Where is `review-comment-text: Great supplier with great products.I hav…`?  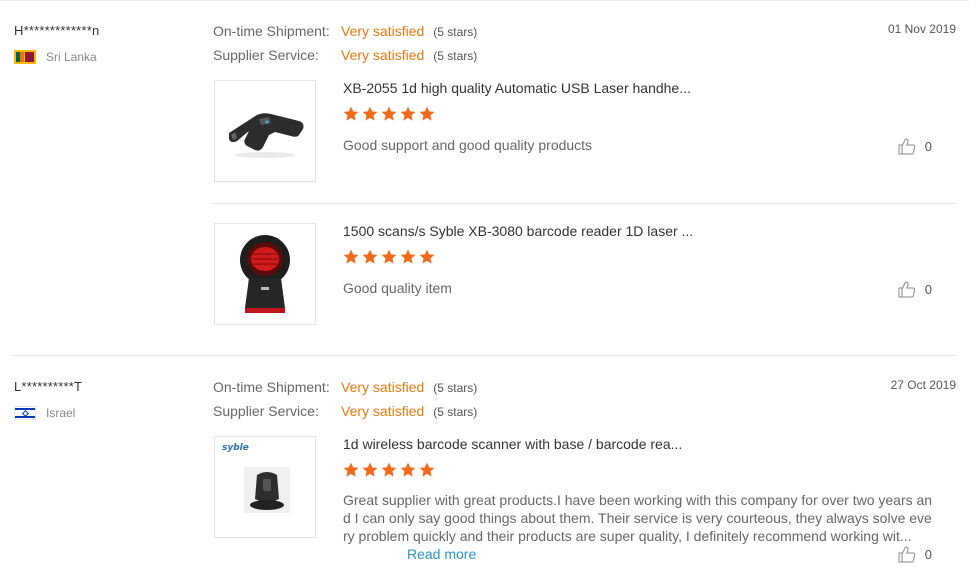
review-comment-text: Great supplier with great products.I hav… is located at coordinates (638, 518).